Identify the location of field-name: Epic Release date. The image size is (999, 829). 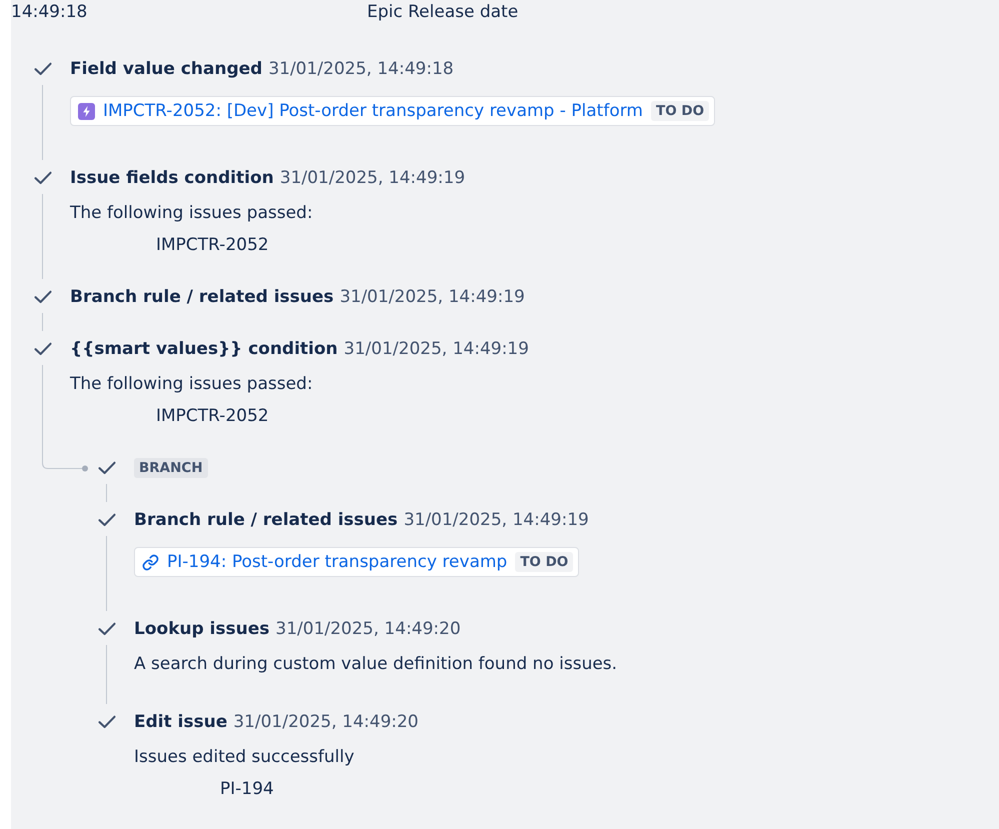
(442, 12).